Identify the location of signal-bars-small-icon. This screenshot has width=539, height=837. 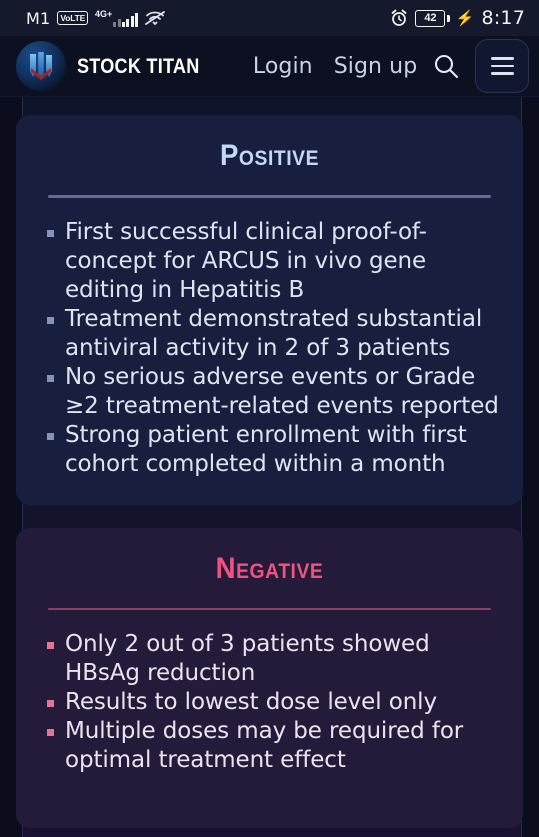
(117, 20).